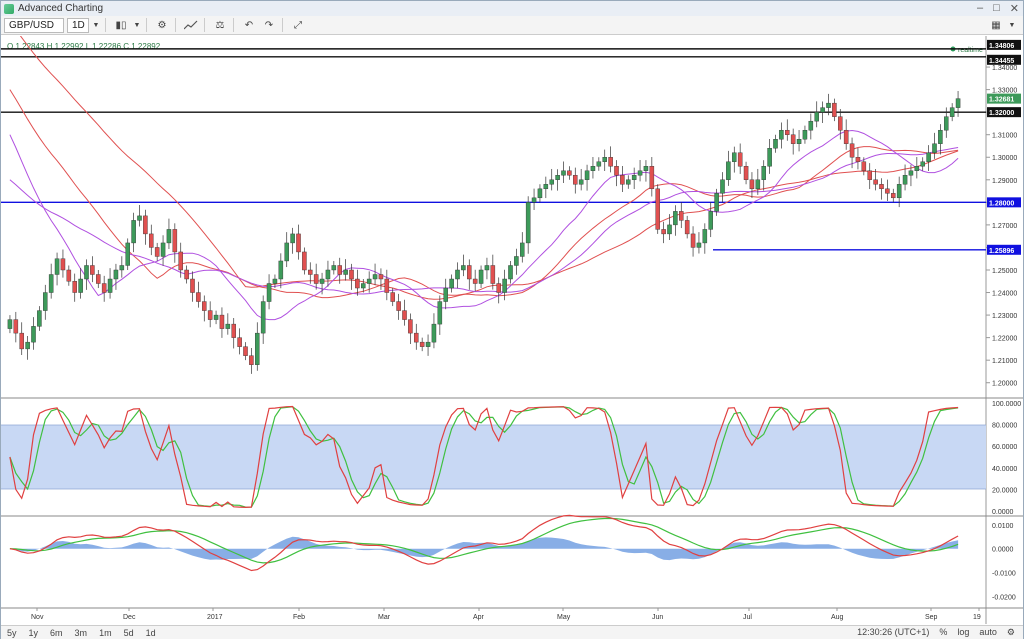  I want to click on price-tick-label: 1.22000, so click(1004, 339).